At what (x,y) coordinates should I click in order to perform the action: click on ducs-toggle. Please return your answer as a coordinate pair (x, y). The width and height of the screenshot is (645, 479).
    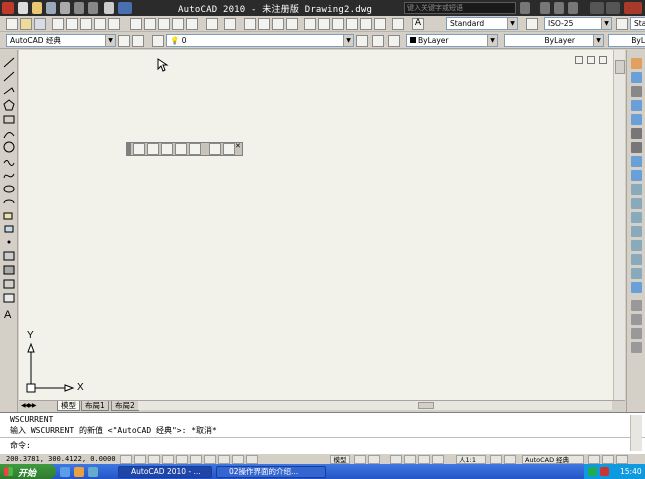
    Looking at the image, I should click on (210, 459).